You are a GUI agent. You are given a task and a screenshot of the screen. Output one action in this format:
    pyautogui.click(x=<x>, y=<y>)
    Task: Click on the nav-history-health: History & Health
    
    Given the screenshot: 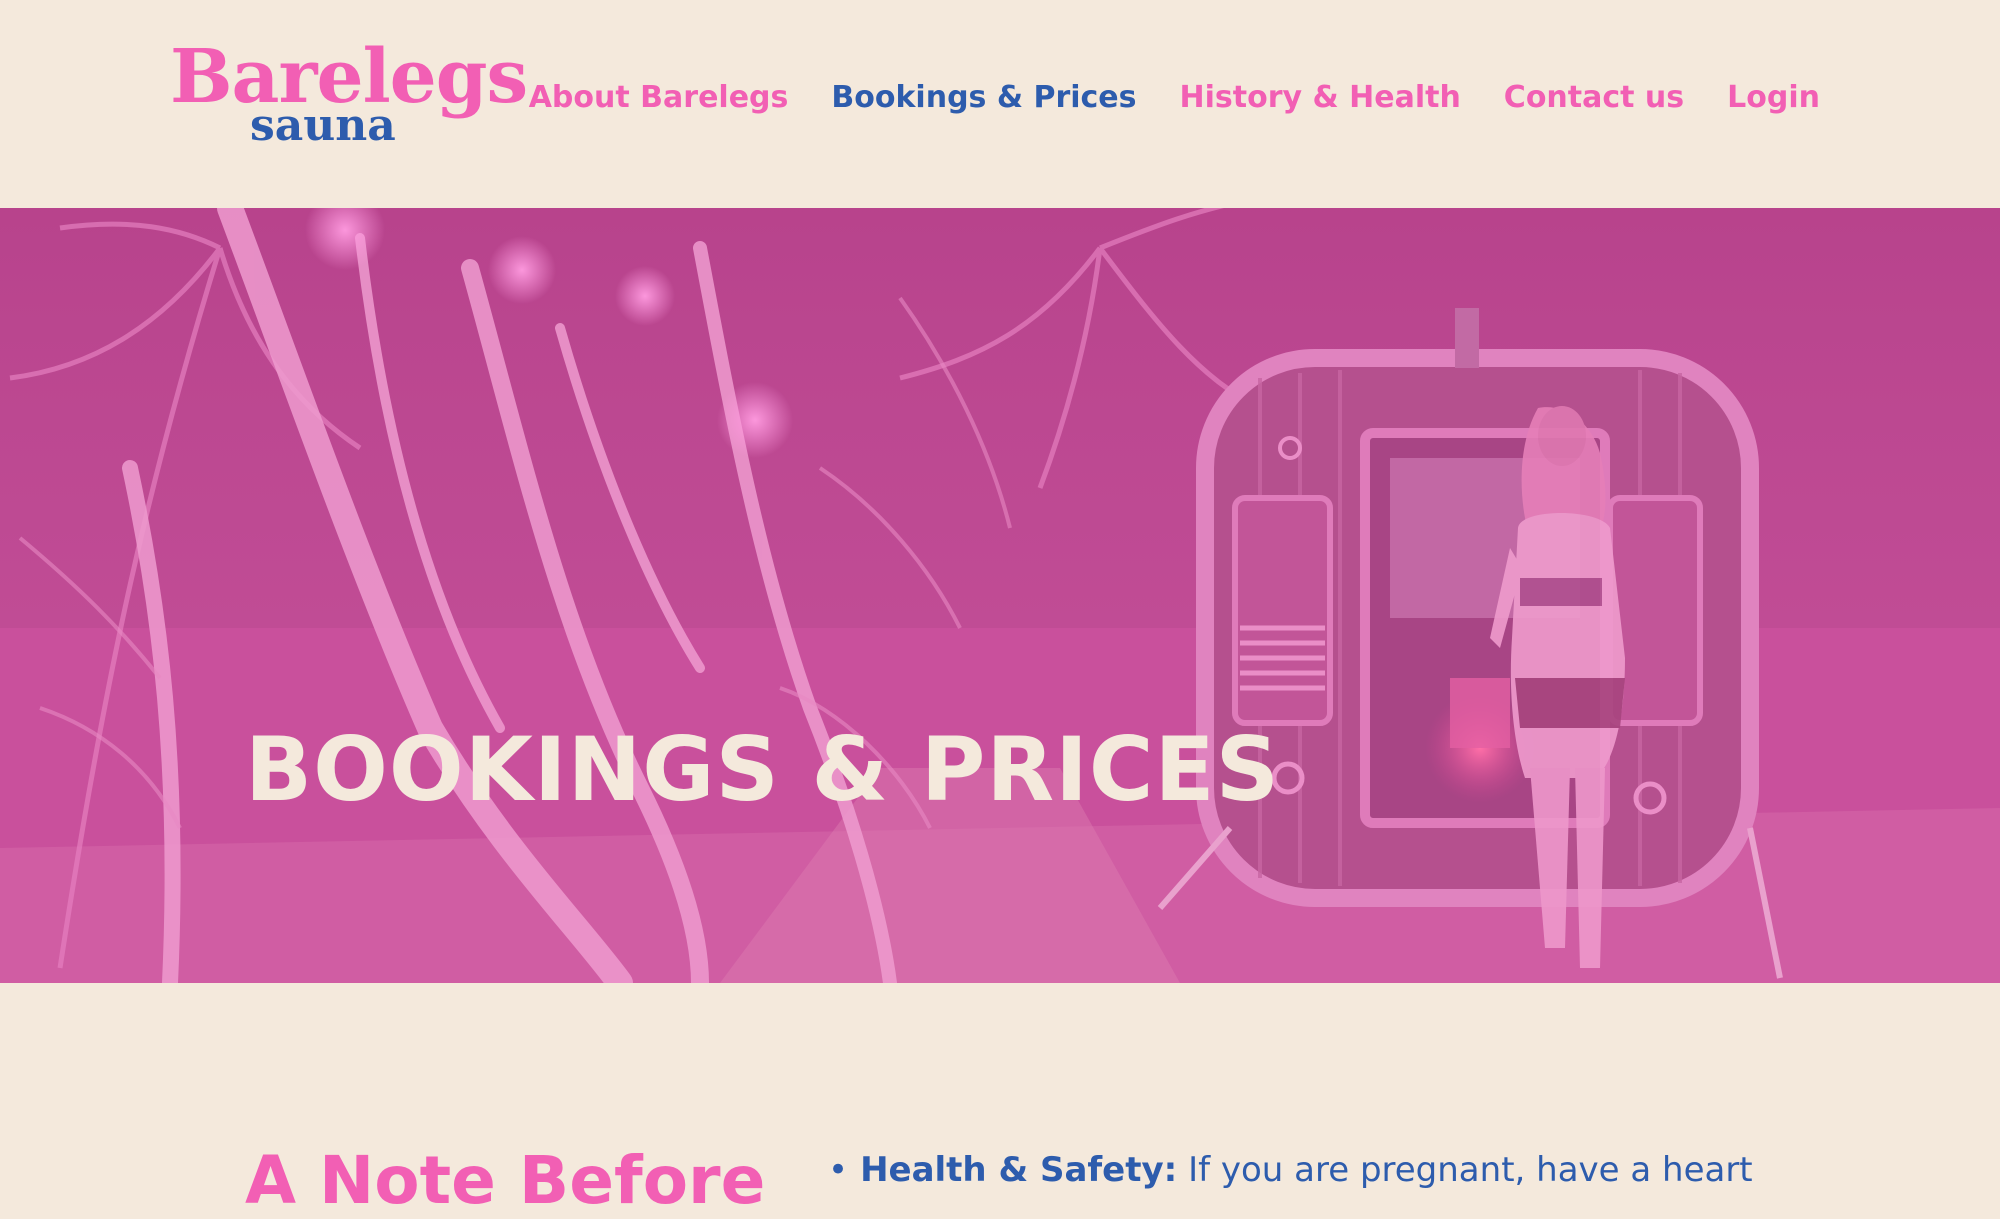 What is the action you would take?
    pyautogui.click(x=1320, y=98)
    